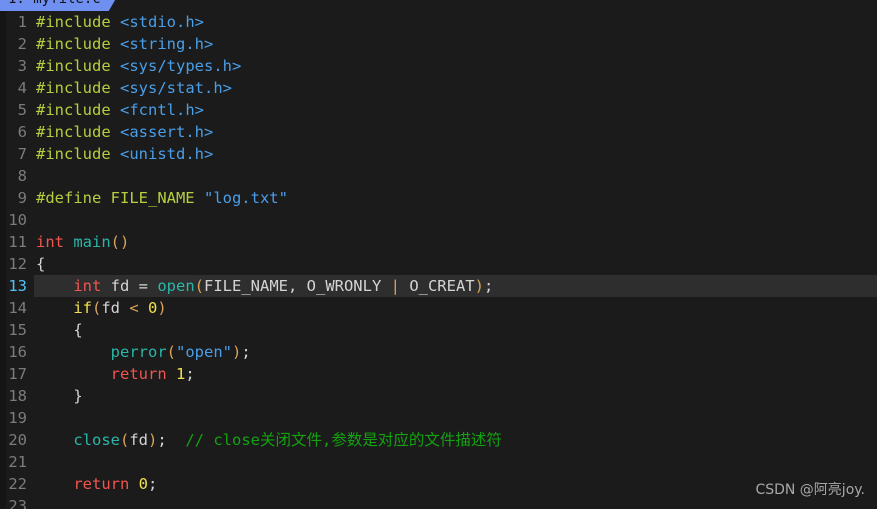 This screenshot has height=509, width=877. Describe the element at coordinates (438, 242) in the screenshot. I see `code-line-11: 11 int main()` at that location.